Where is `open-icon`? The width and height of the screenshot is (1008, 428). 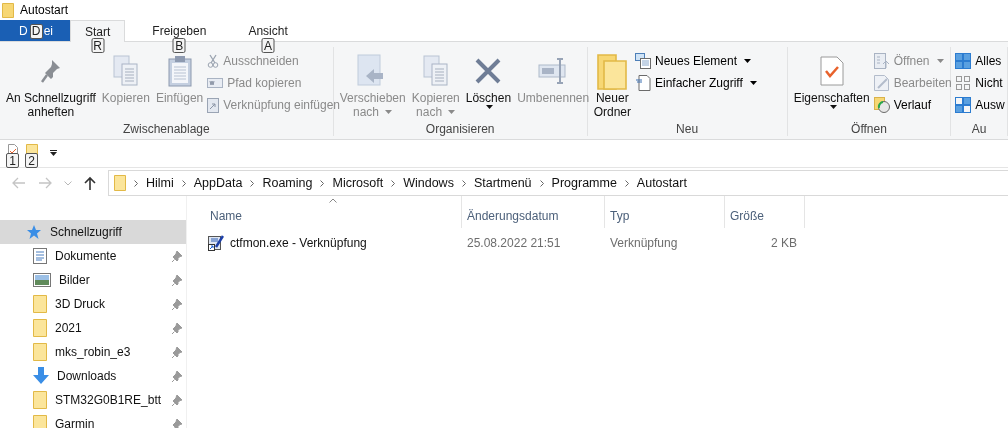
open-icon is located at coordinates (881, 60).